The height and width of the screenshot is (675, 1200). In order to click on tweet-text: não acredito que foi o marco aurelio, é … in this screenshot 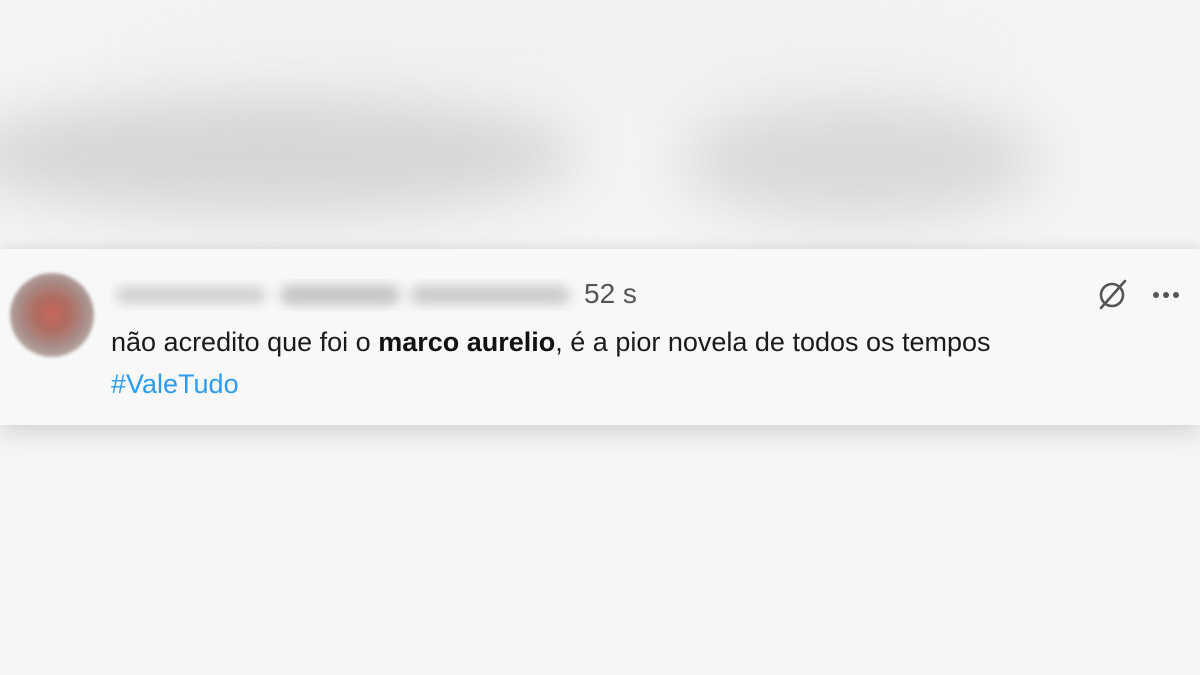, I will do `click(651, 363)`.